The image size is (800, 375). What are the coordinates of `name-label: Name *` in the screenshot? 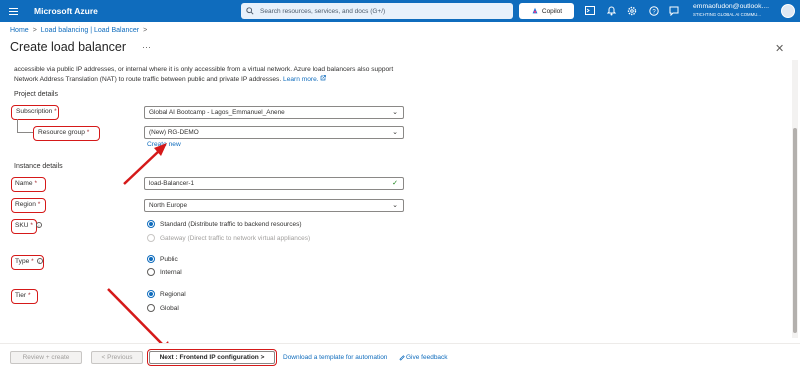 It's located at (26, 183).